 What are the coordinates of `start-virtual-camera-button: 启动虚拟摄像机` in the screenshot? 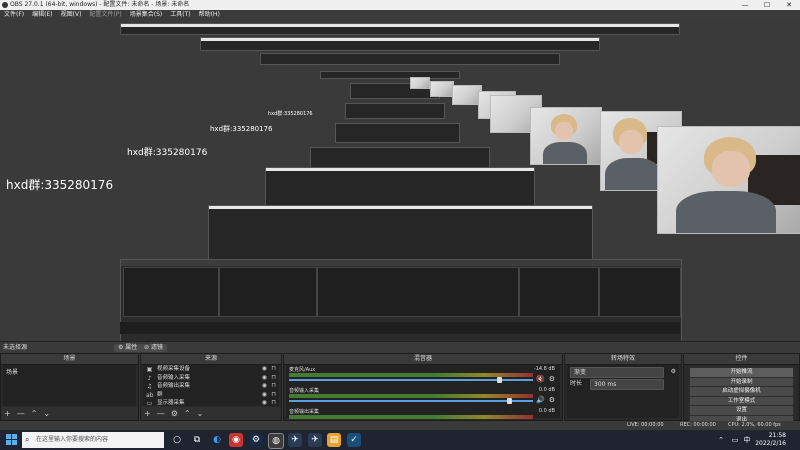 It's located at (741, 391).